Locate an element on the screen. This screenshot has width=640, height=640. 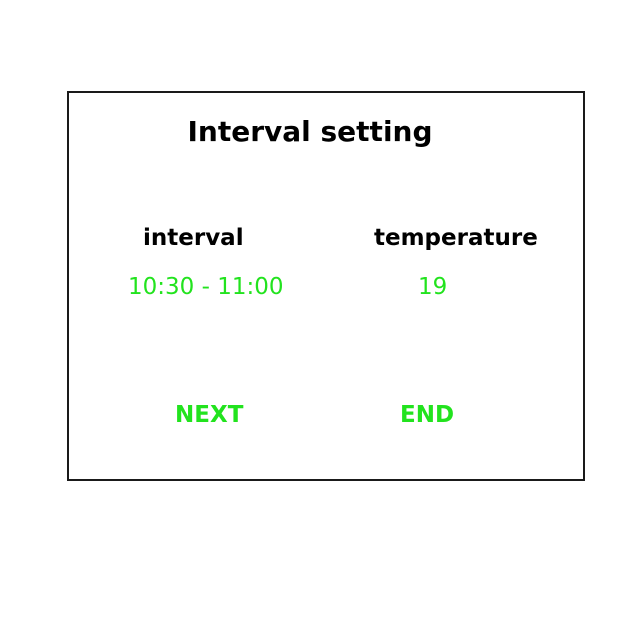
end-button: END is located at coordinates (427, 415).